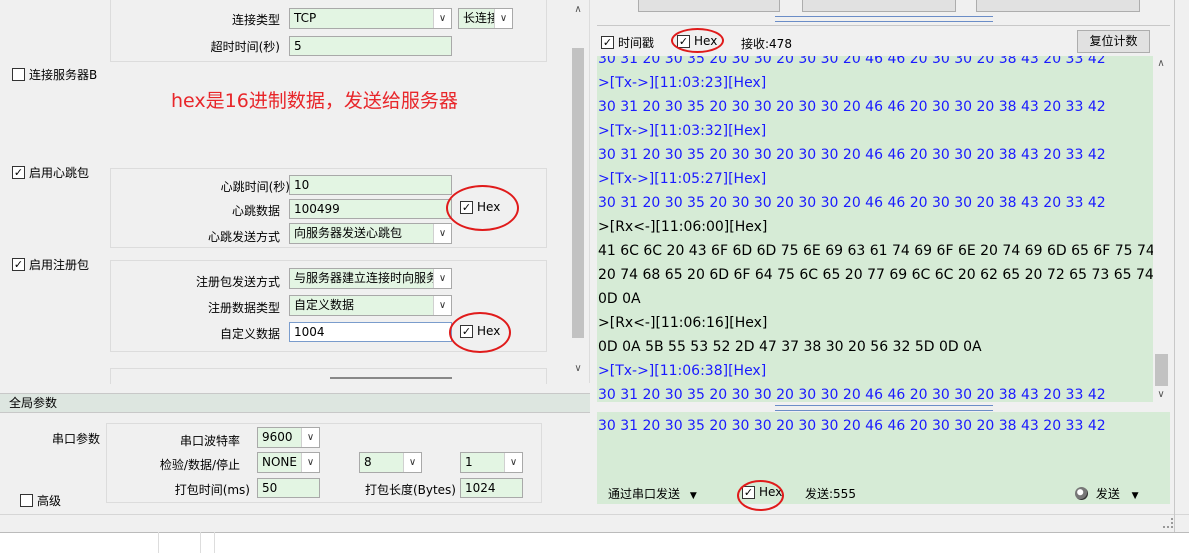 Image resolution: width=1189 pixels, height=553 pixels. Describe the element at coordinates (682, 83) in the screenshot. I see `log-line: >[Tx->][11:03:23][Hex]` at that location.